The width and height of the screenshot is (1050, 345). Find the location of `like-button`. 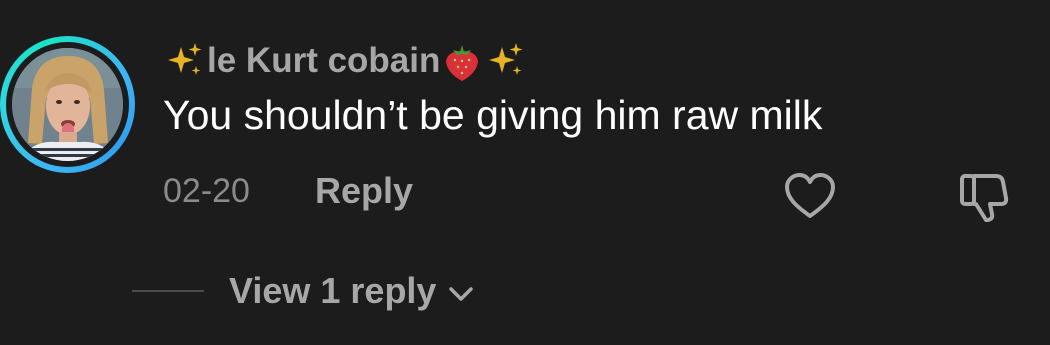

like-button is located at coordinates (810, 196).